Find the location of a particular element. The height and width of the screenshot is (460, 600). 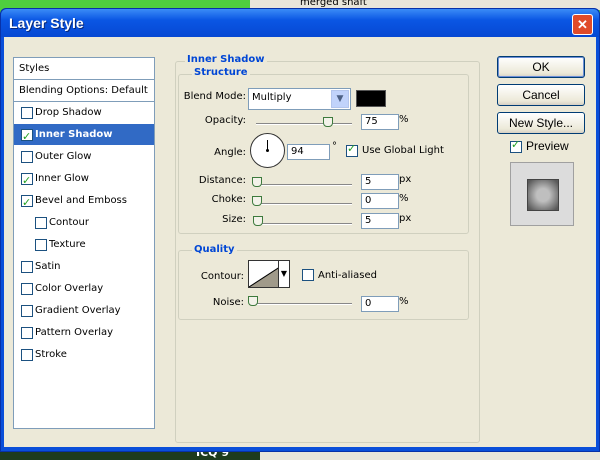

angle-dial-center is located at coordinates (267, 150).